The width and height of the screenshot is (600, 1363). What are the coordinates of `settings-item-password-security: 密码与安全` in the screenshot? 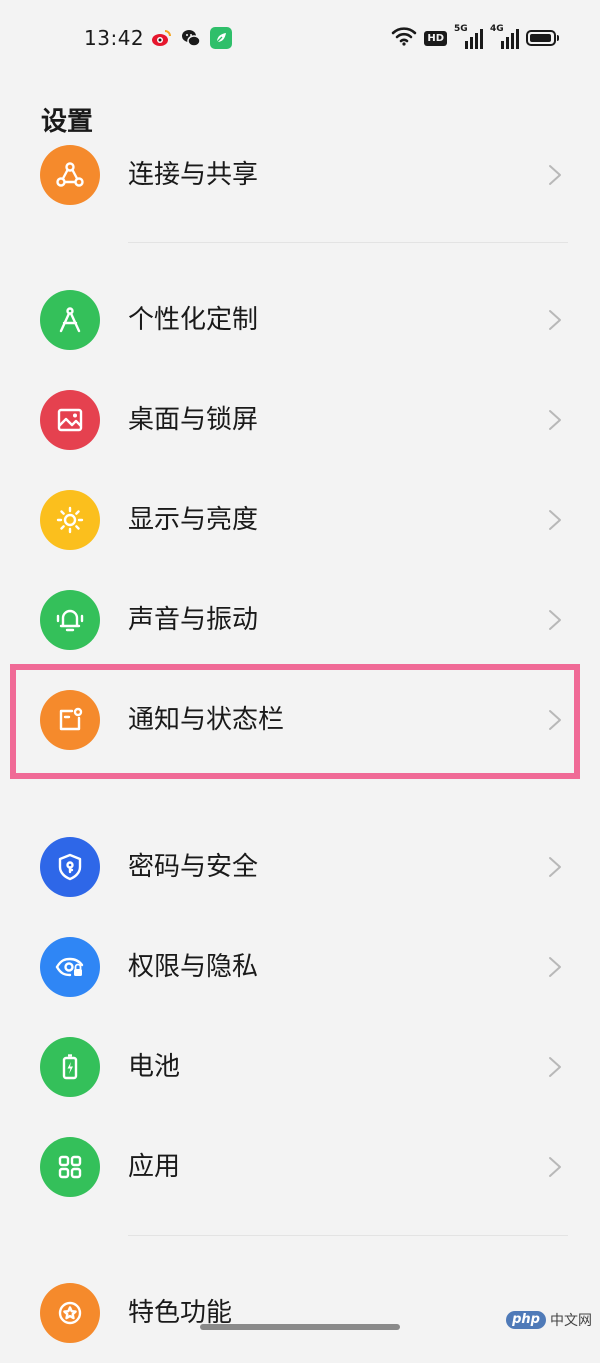 It's located at (300, 867).